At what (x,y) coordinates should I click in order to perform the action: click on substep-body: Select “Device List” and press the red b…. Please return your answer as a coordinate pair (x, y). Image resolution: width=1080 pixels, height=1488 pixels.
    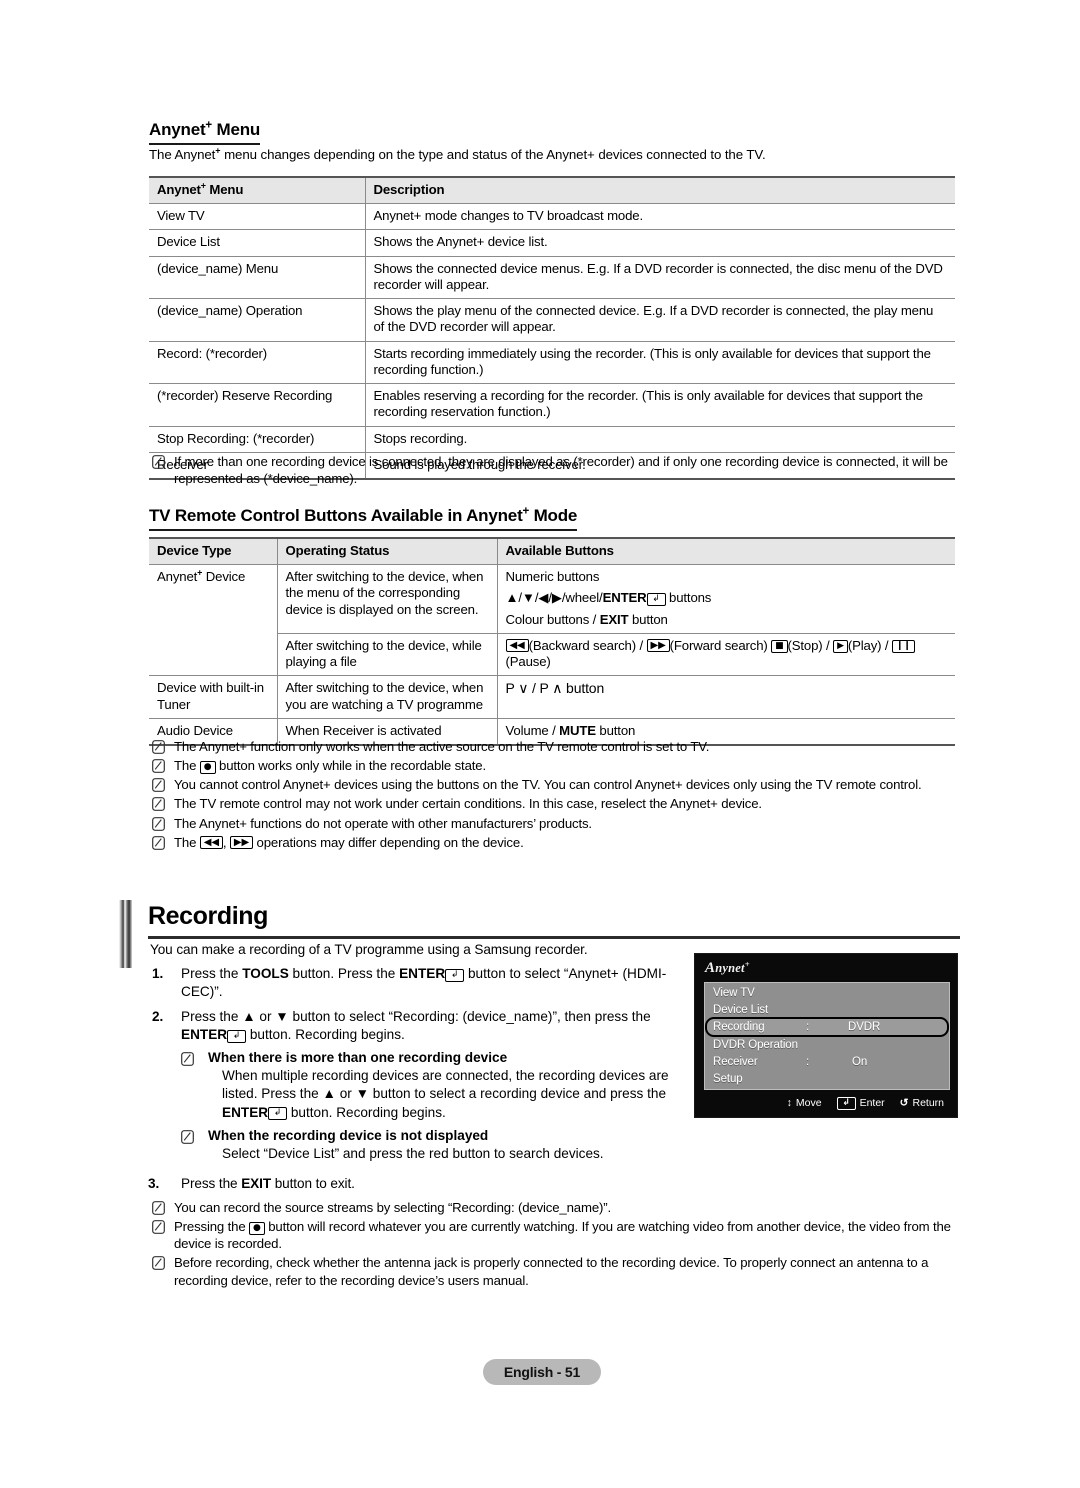
    Looking at the image, I should click on (413, 1153).